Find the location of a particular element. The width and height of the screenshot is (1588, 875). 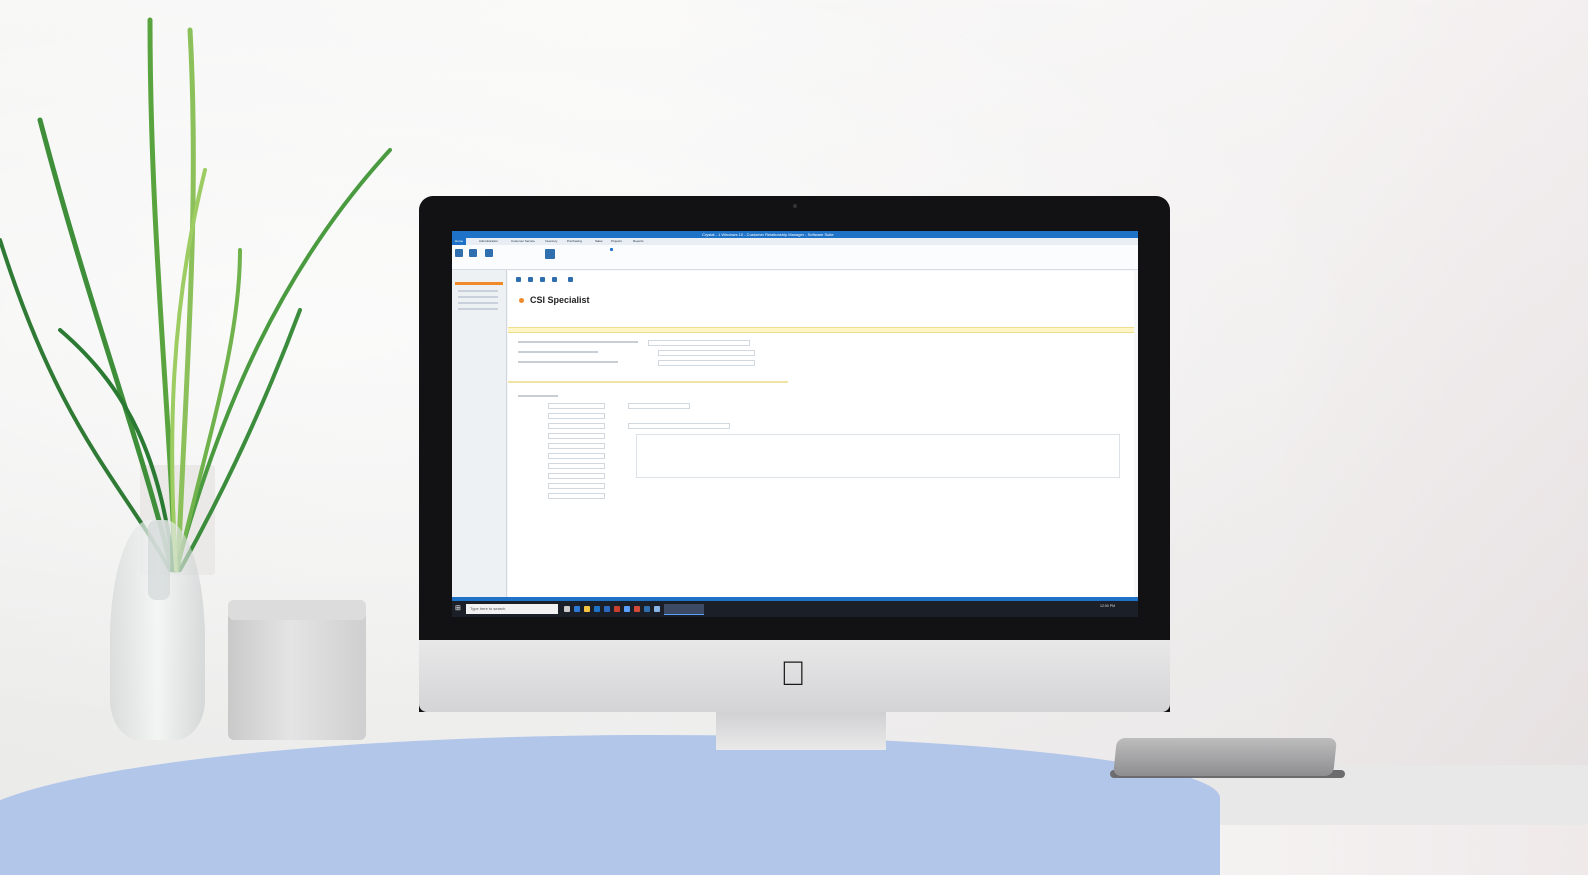

taskbar-search-input: Type here to search is located at coordinates (512, 609).